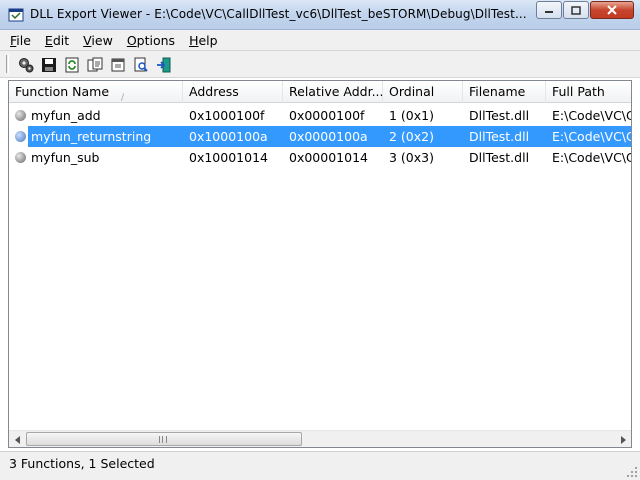 This screenshot has height=480, width=640. I want to click on address-cell: 0x1000100f, so click(227, 115).